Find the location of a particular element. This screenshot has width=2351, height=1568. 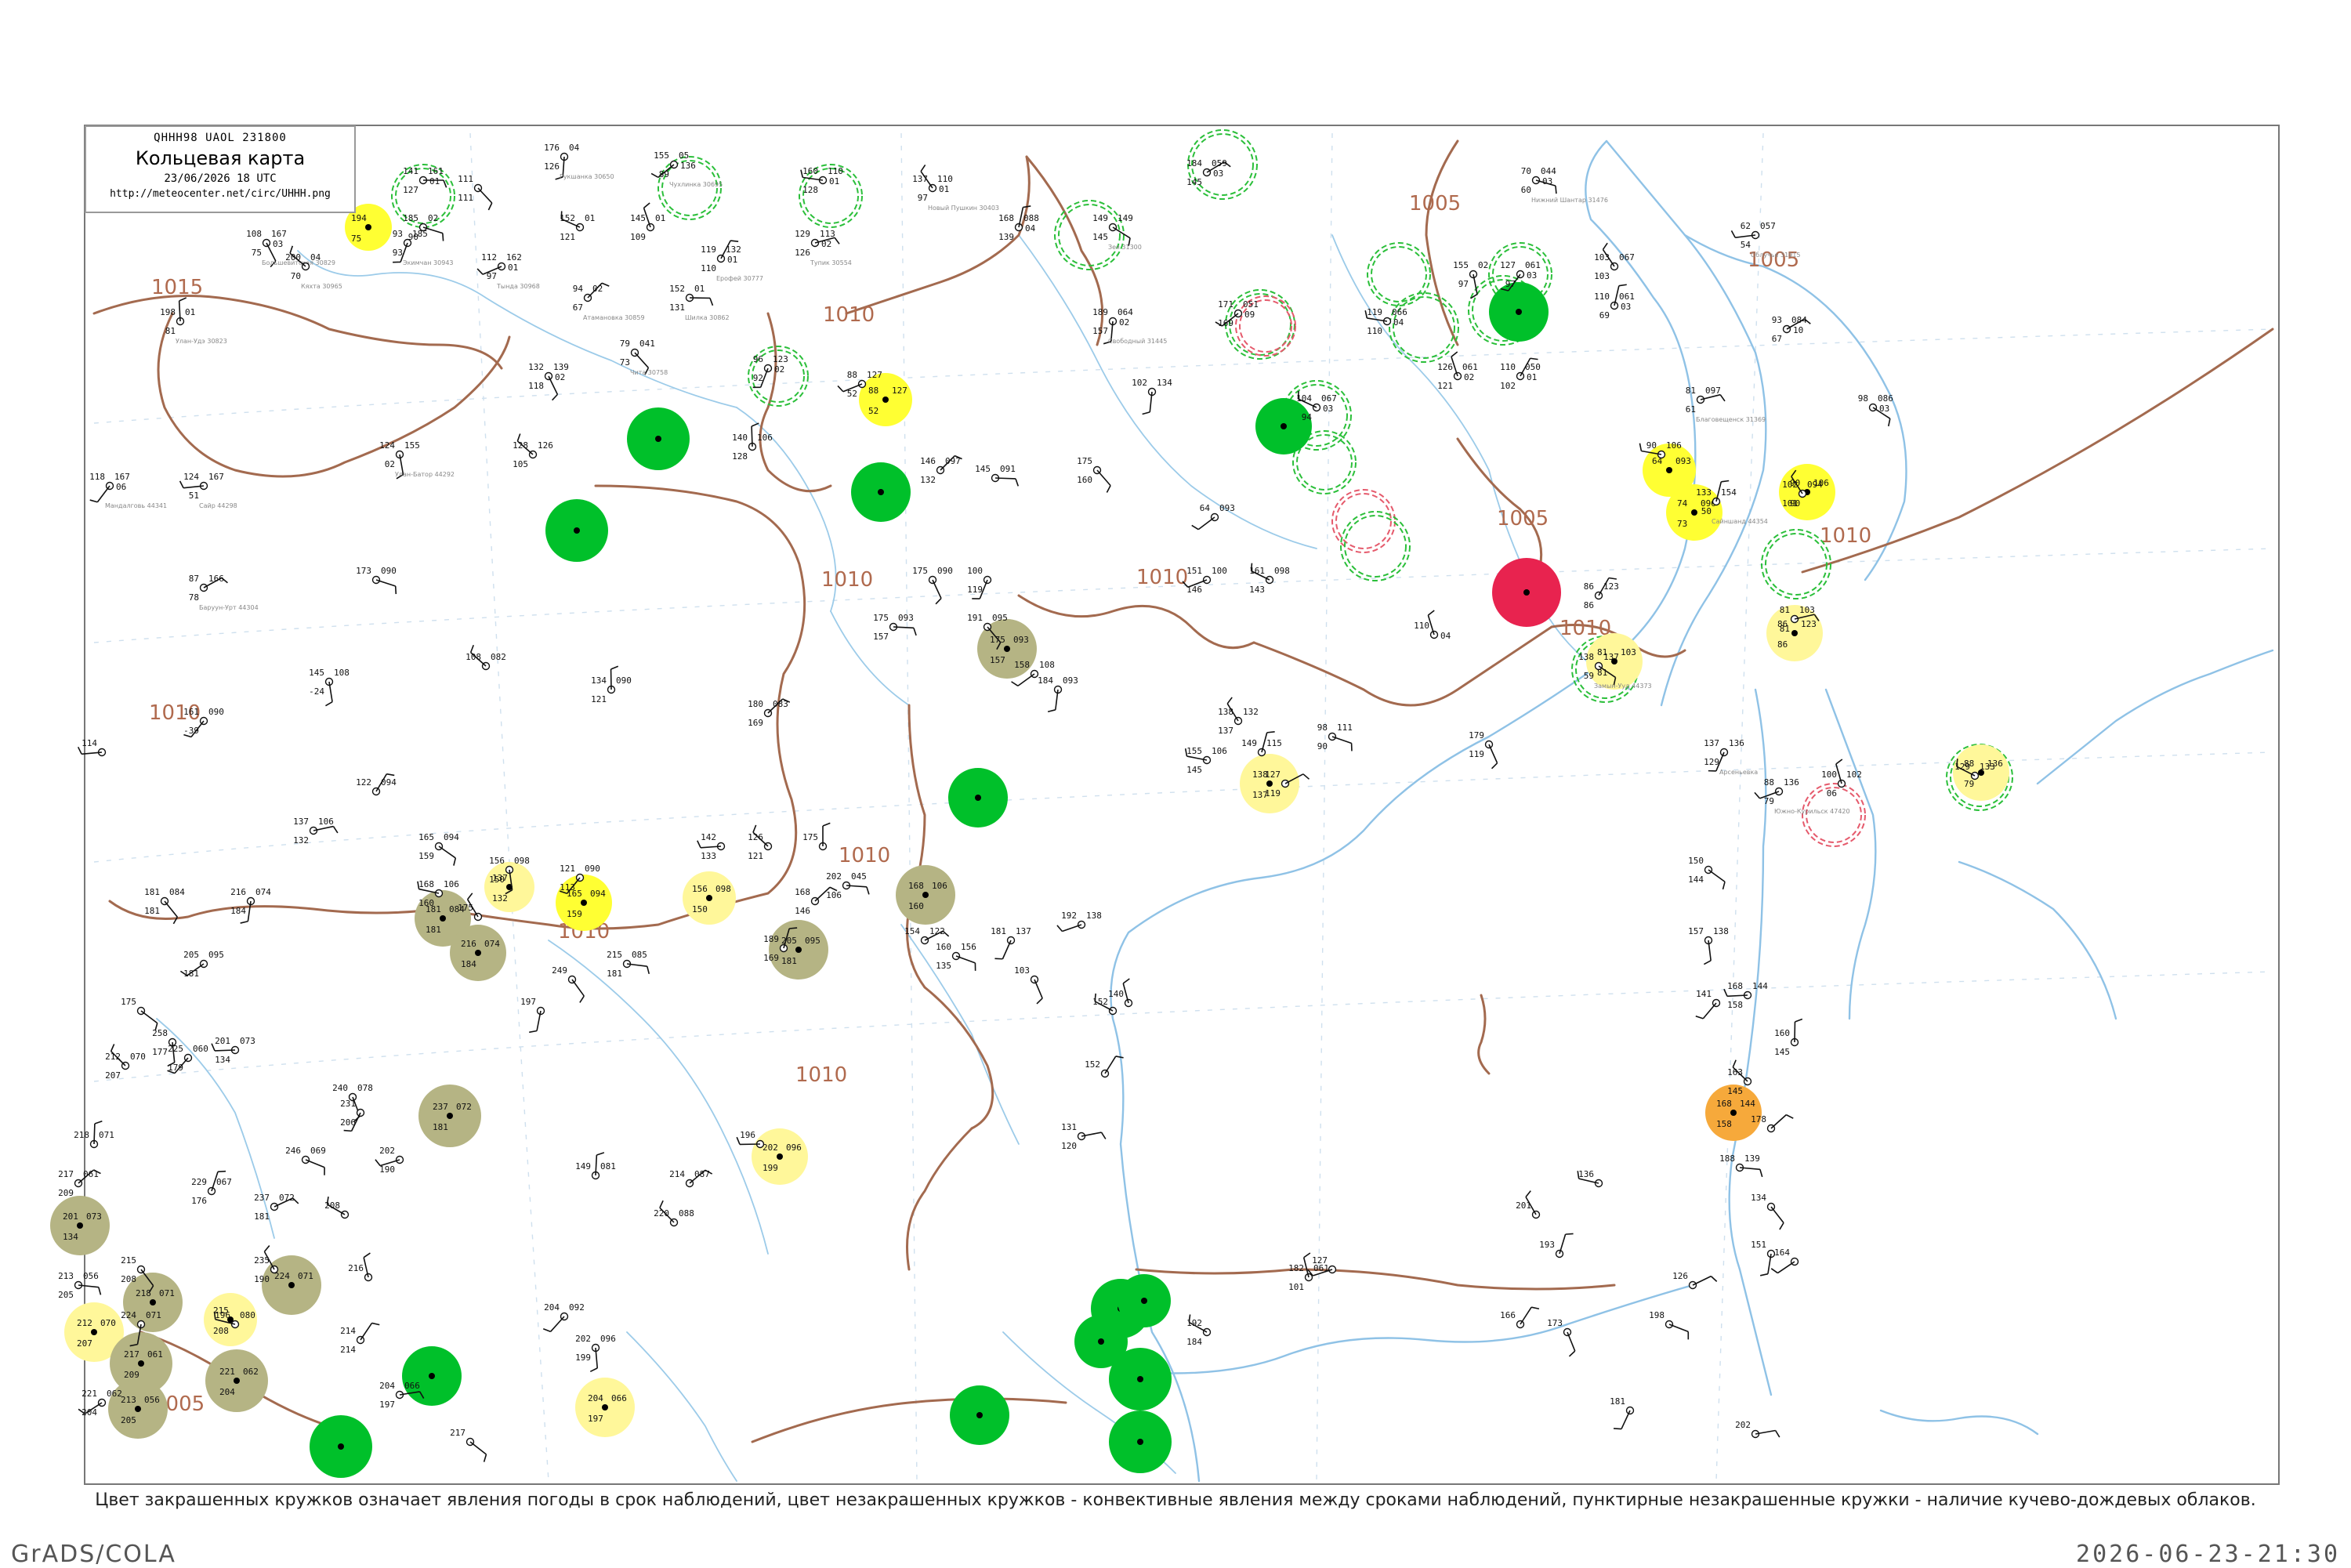

pressure-label: 113 is located at coordinates (827, 234).